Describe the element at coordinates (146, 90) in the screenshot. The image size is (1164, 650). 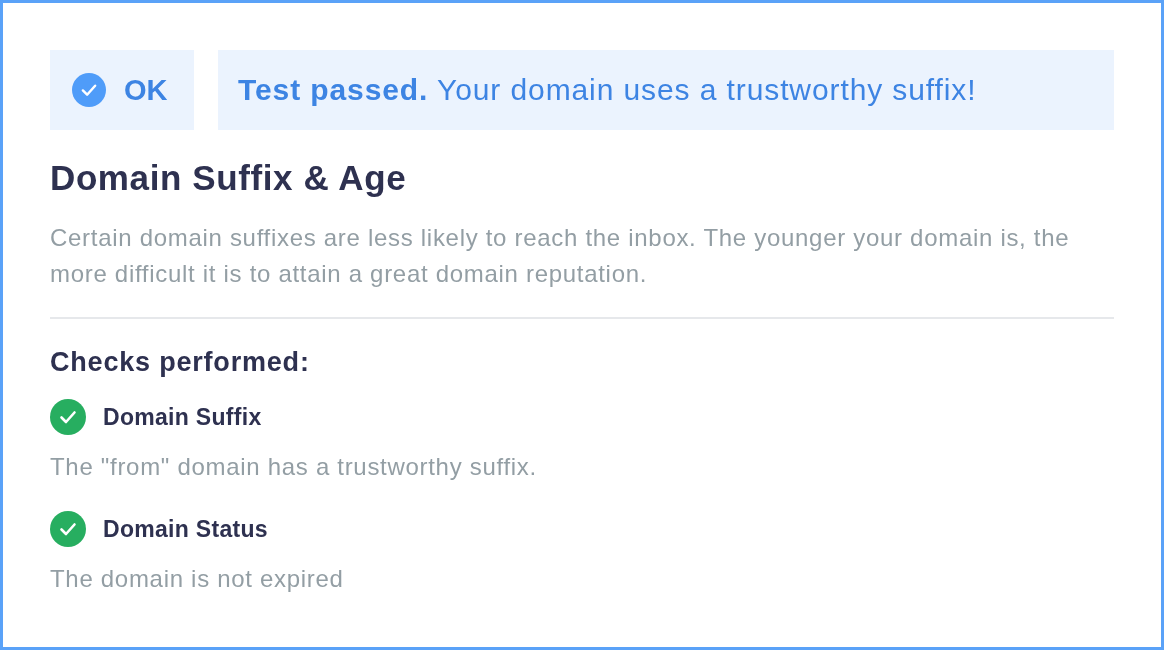
I see `status-label: OK` at that location.